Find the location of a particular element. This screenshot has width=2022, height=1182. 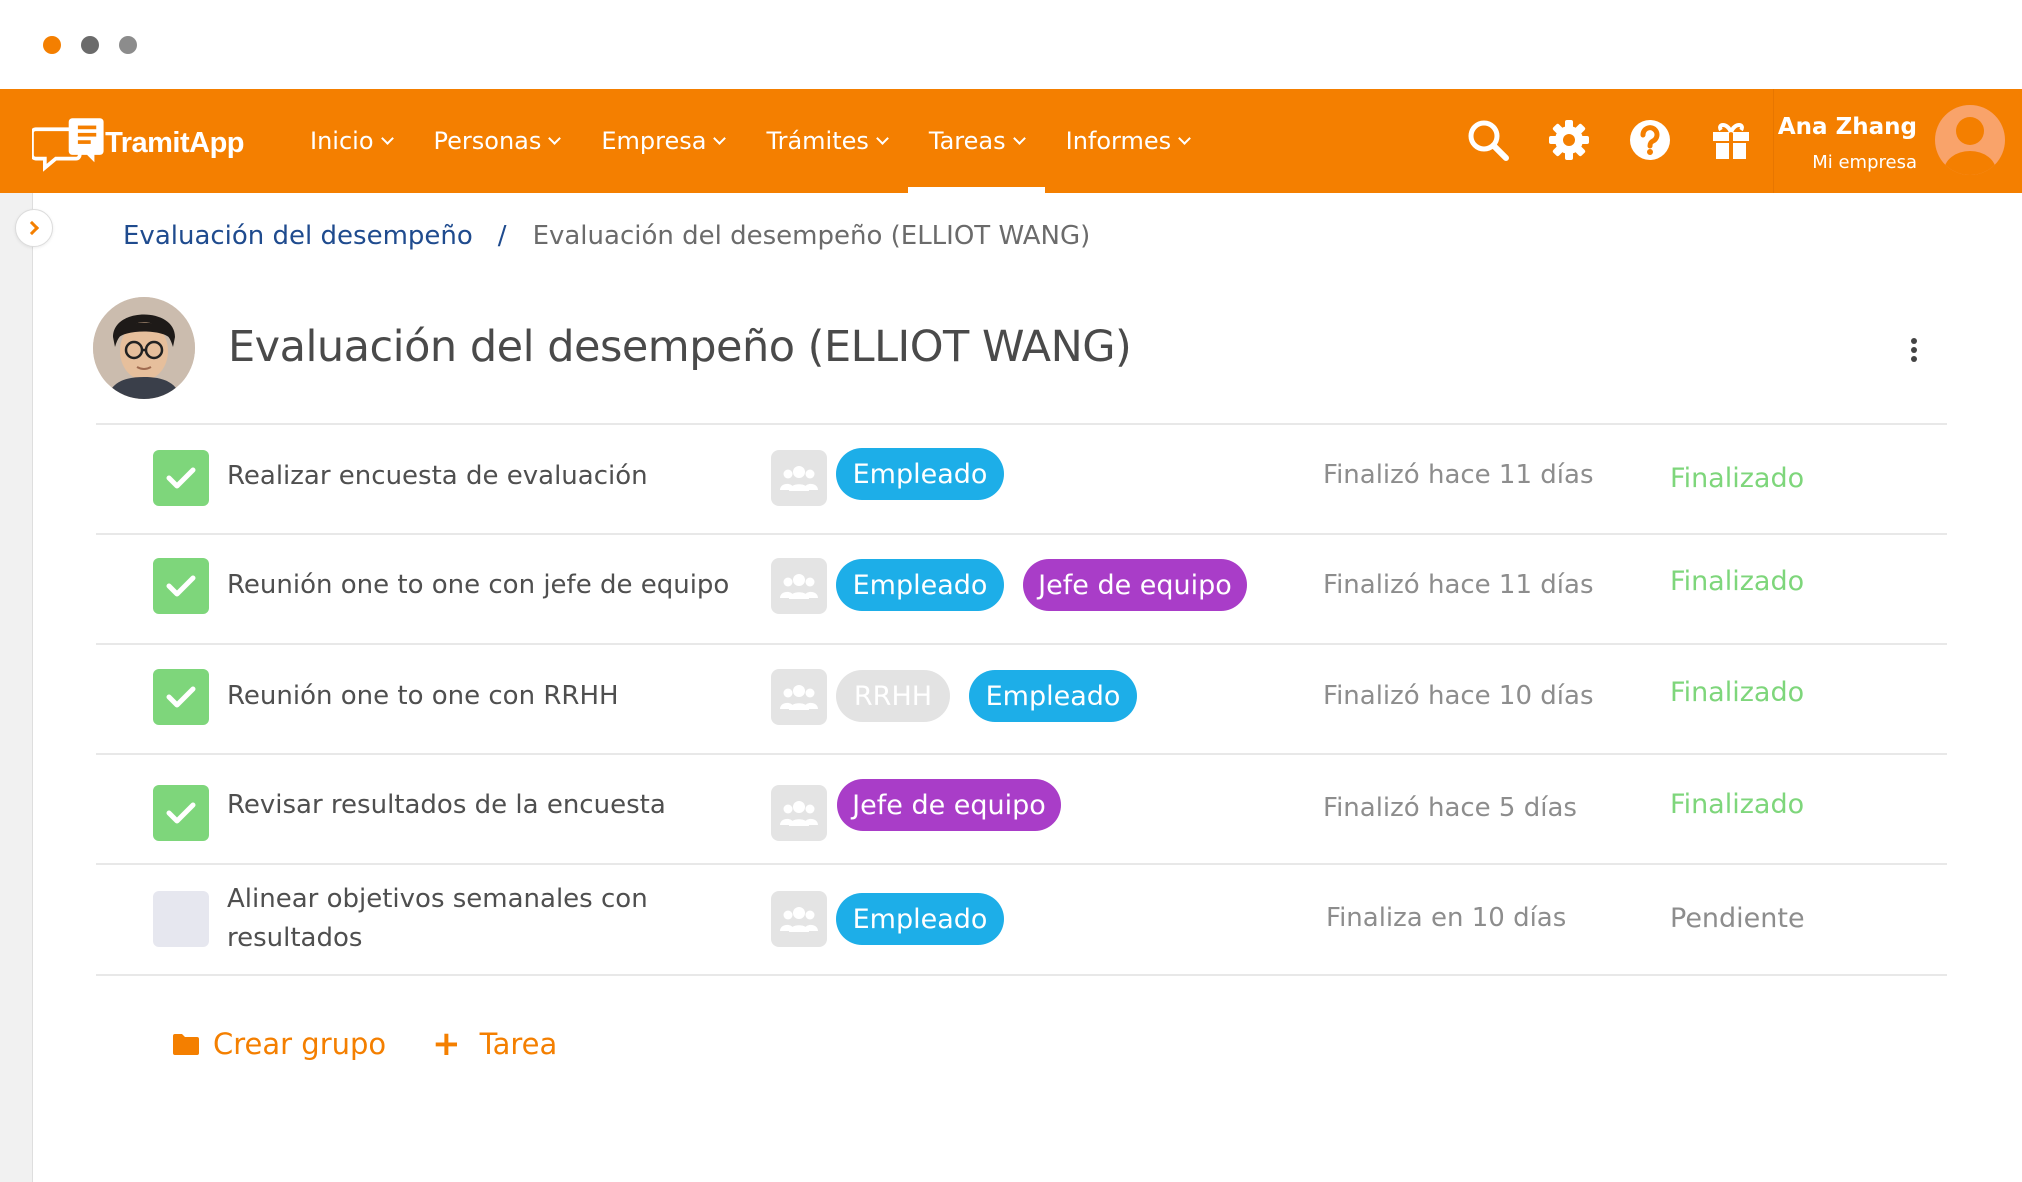

menu-item-label: Empresa is located at coordinates (654, 141).